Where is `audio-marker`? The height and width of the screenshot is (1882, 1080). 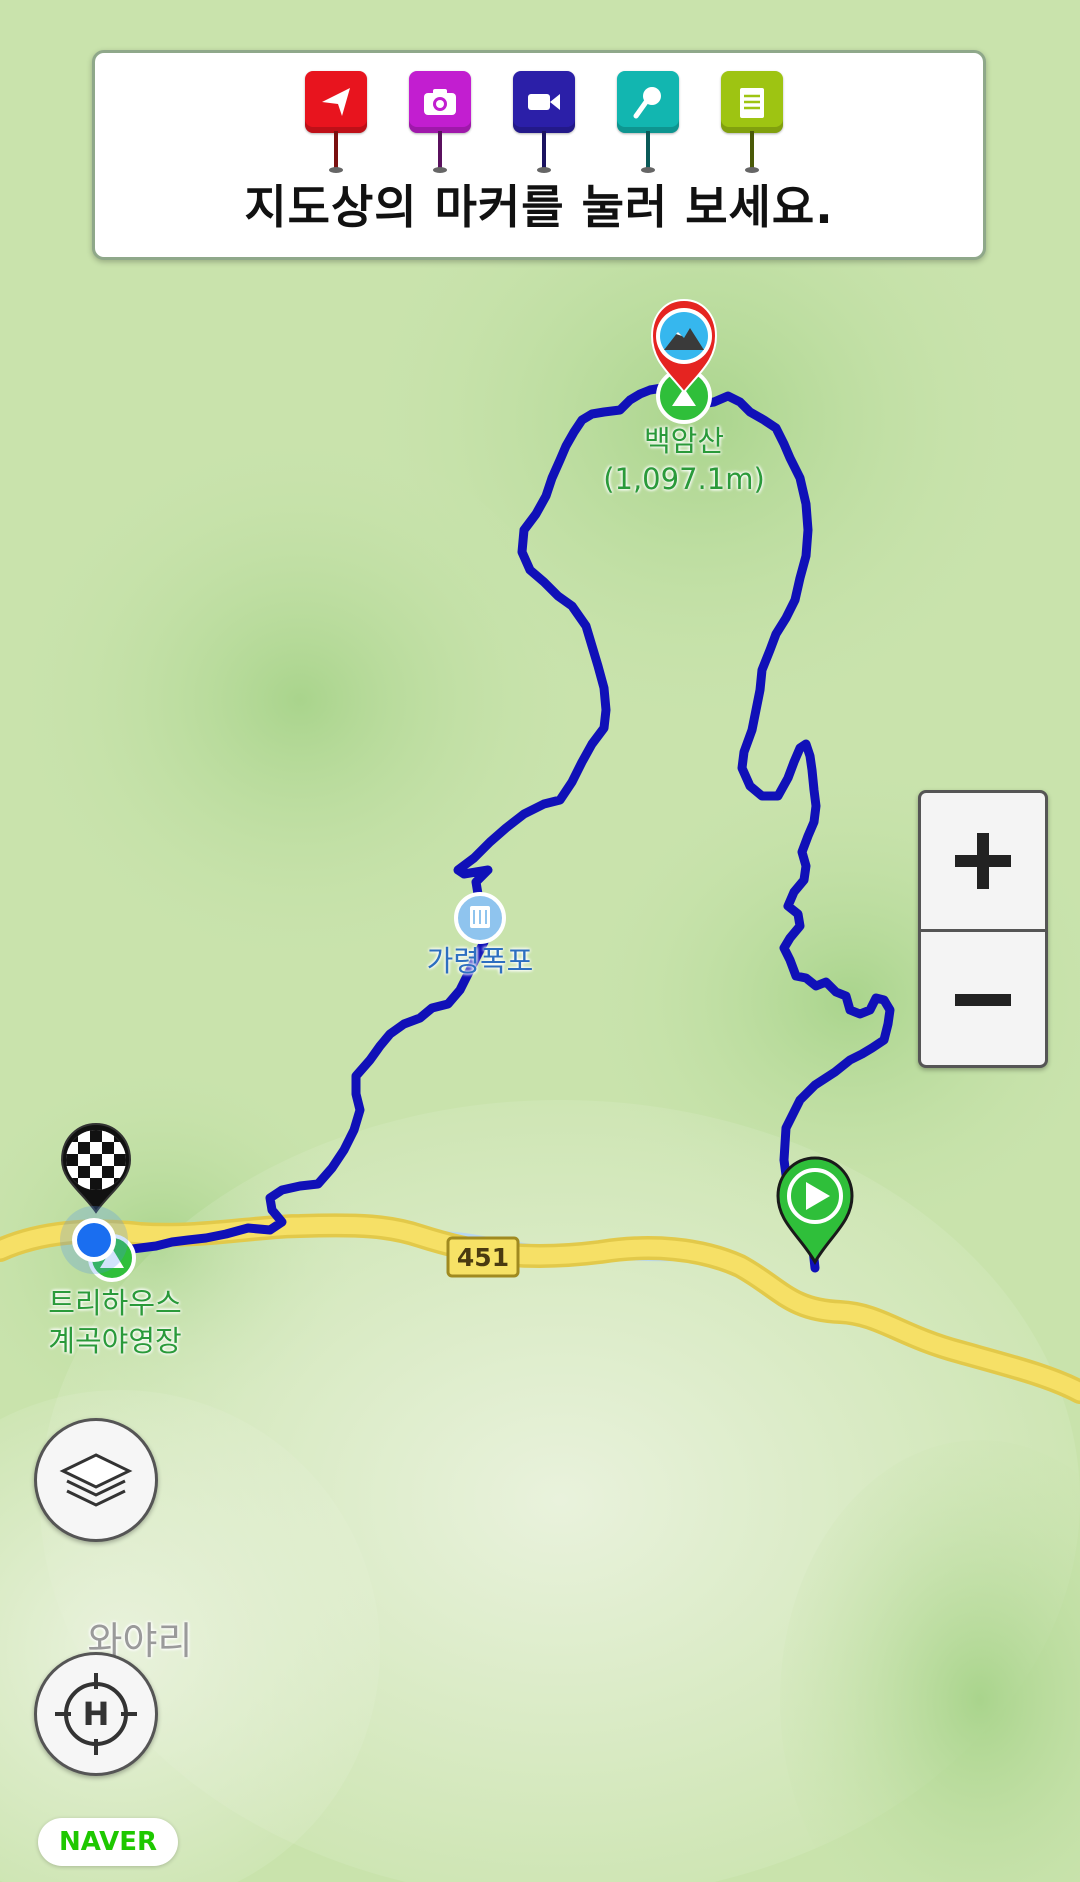
audio-marker is located at coordinates (648, 127).